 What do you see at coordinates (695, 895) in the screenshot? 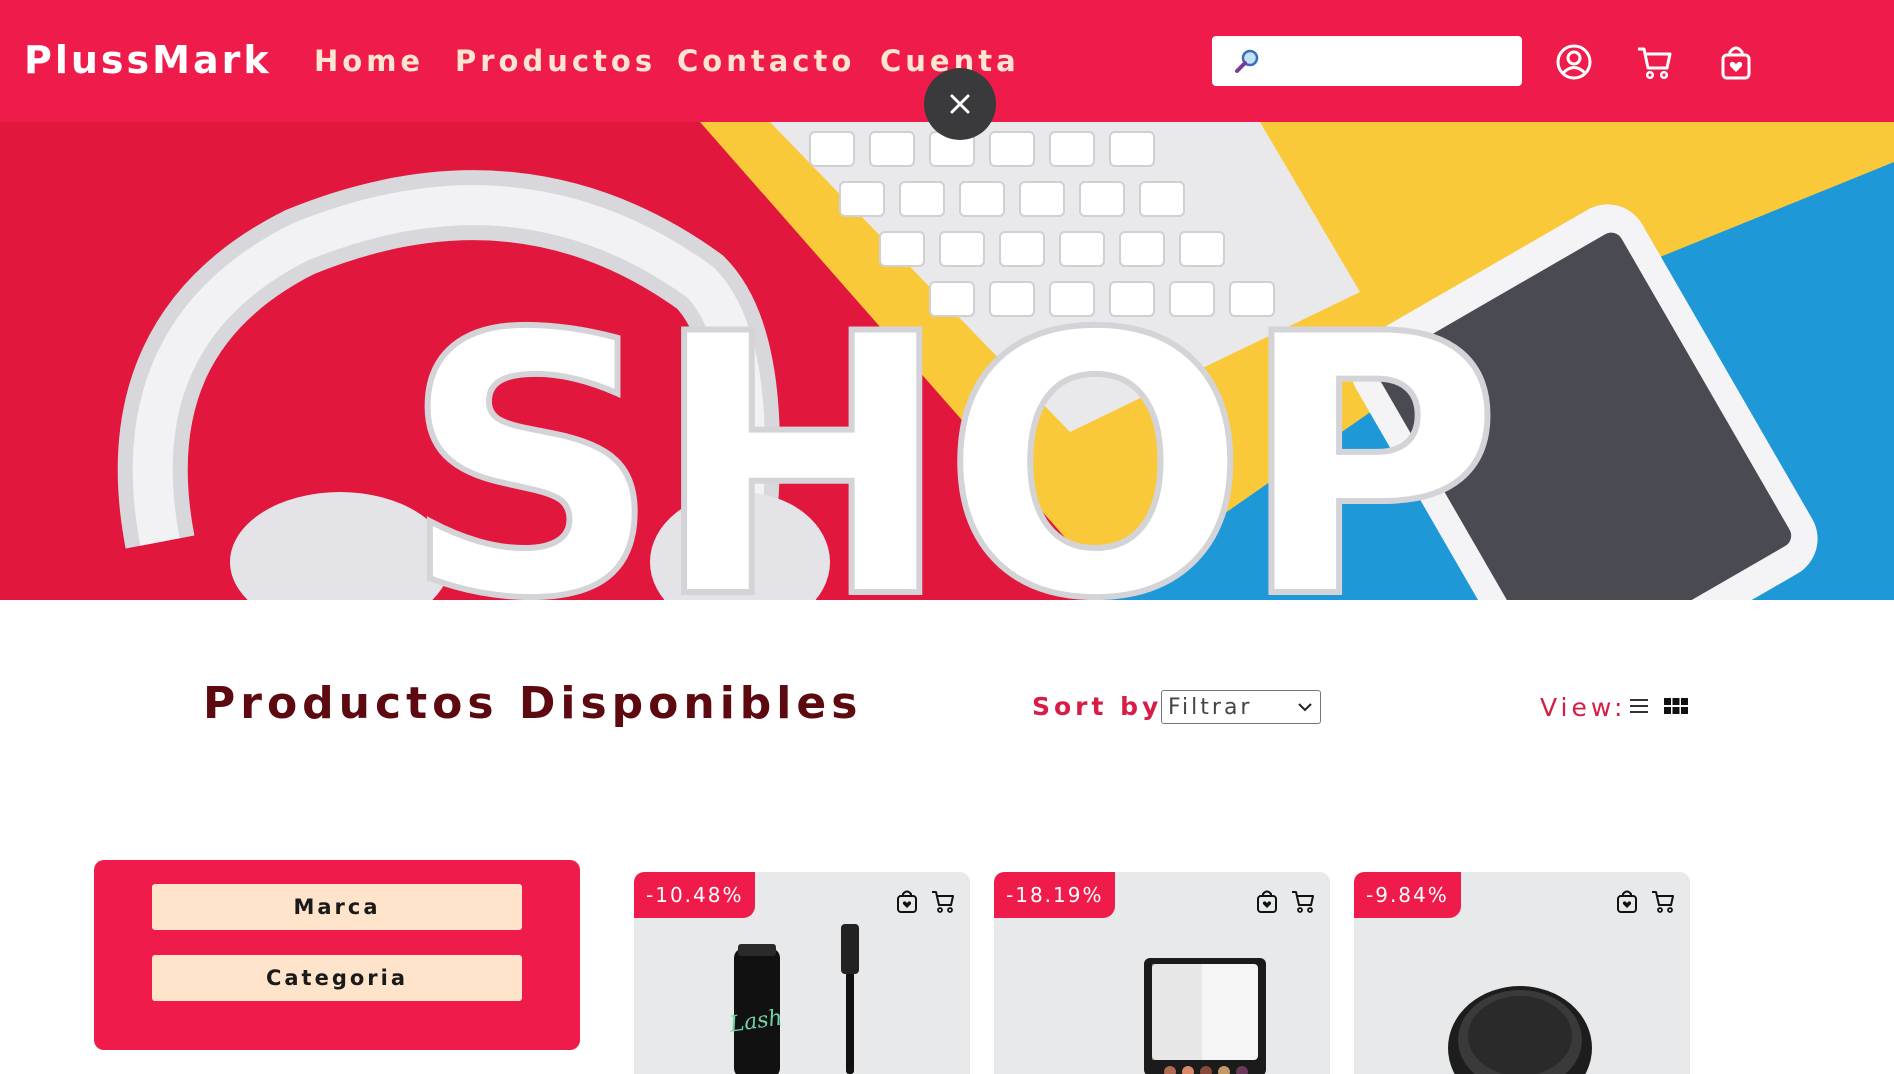
I see `discount-badge: -10.48%` at bounding box center [695, 895].